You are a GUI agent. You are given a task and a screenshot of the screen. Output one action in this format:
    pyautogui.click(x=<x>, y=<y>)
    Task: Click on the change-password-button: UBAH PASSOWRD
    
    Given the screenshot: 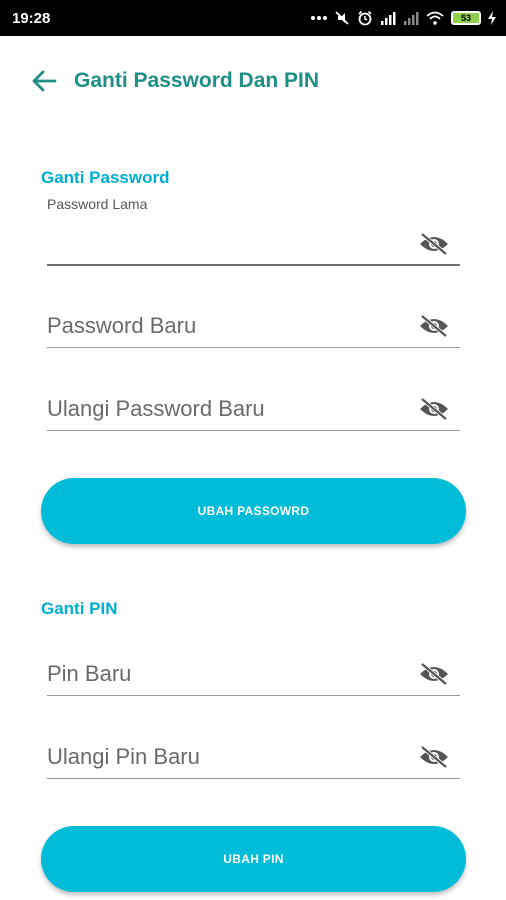 What is the action you would take?
    pyautogui.click(x=253, y=511)
    